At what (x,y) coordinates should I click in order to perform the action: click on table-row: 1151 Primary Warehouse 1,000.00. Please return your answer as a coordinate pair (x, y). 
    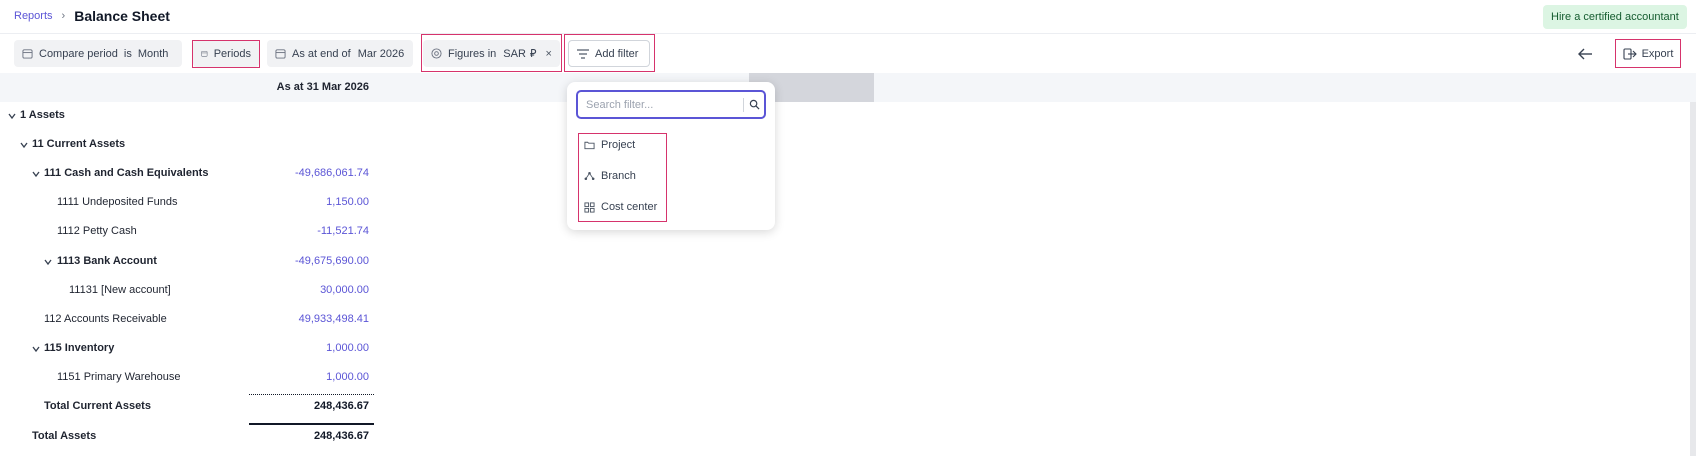
    Looking at the image, I should click on (190, 378).